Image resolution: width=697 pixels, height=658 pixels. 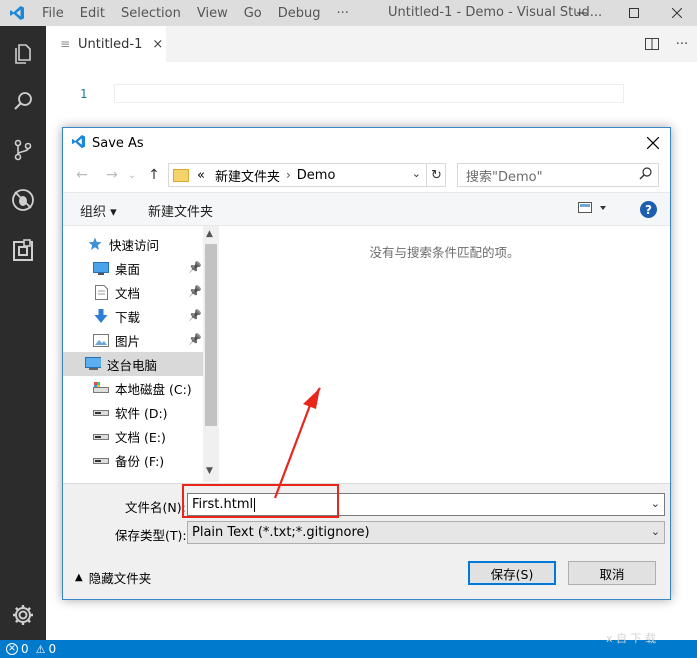 What do you see at coordinates (652, 44) in the screenshot?
I see `split-editor-icon` at bounding box center [652, 44].